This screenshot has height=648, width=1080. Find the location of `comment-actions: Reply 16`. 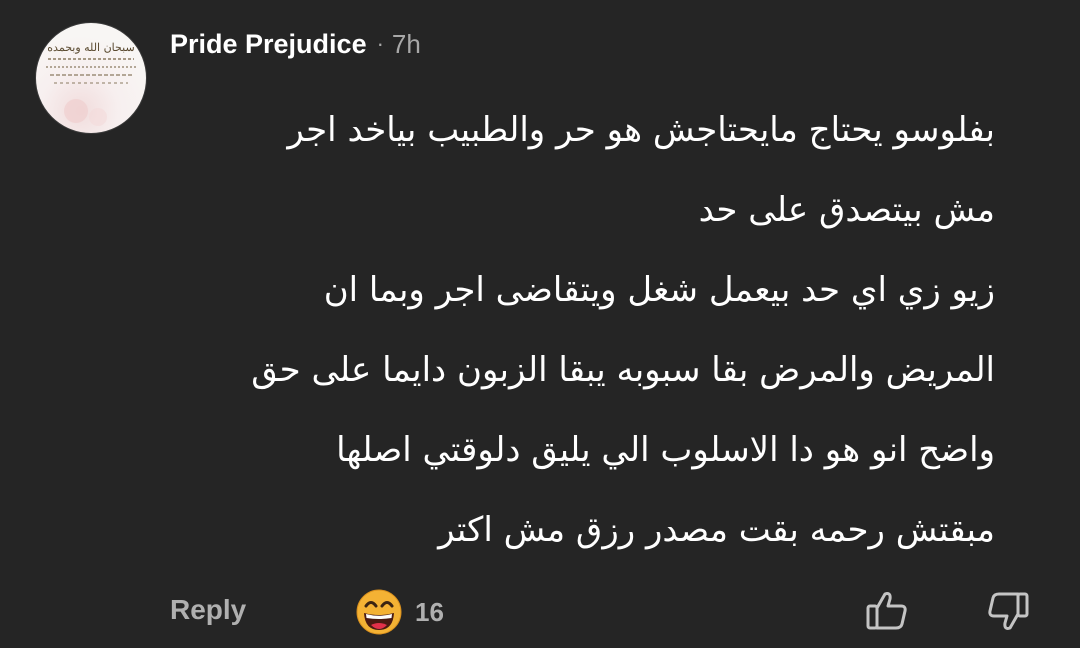

comment-actions: Reply 16 is located at coordinates (540, 612).